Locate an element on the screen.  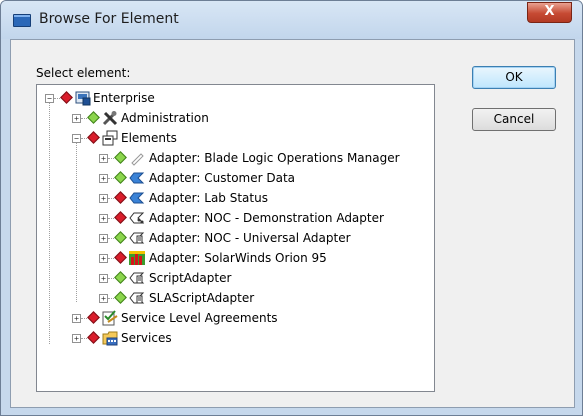
adapter-cluster-icon is located at coordinates (137, 218).